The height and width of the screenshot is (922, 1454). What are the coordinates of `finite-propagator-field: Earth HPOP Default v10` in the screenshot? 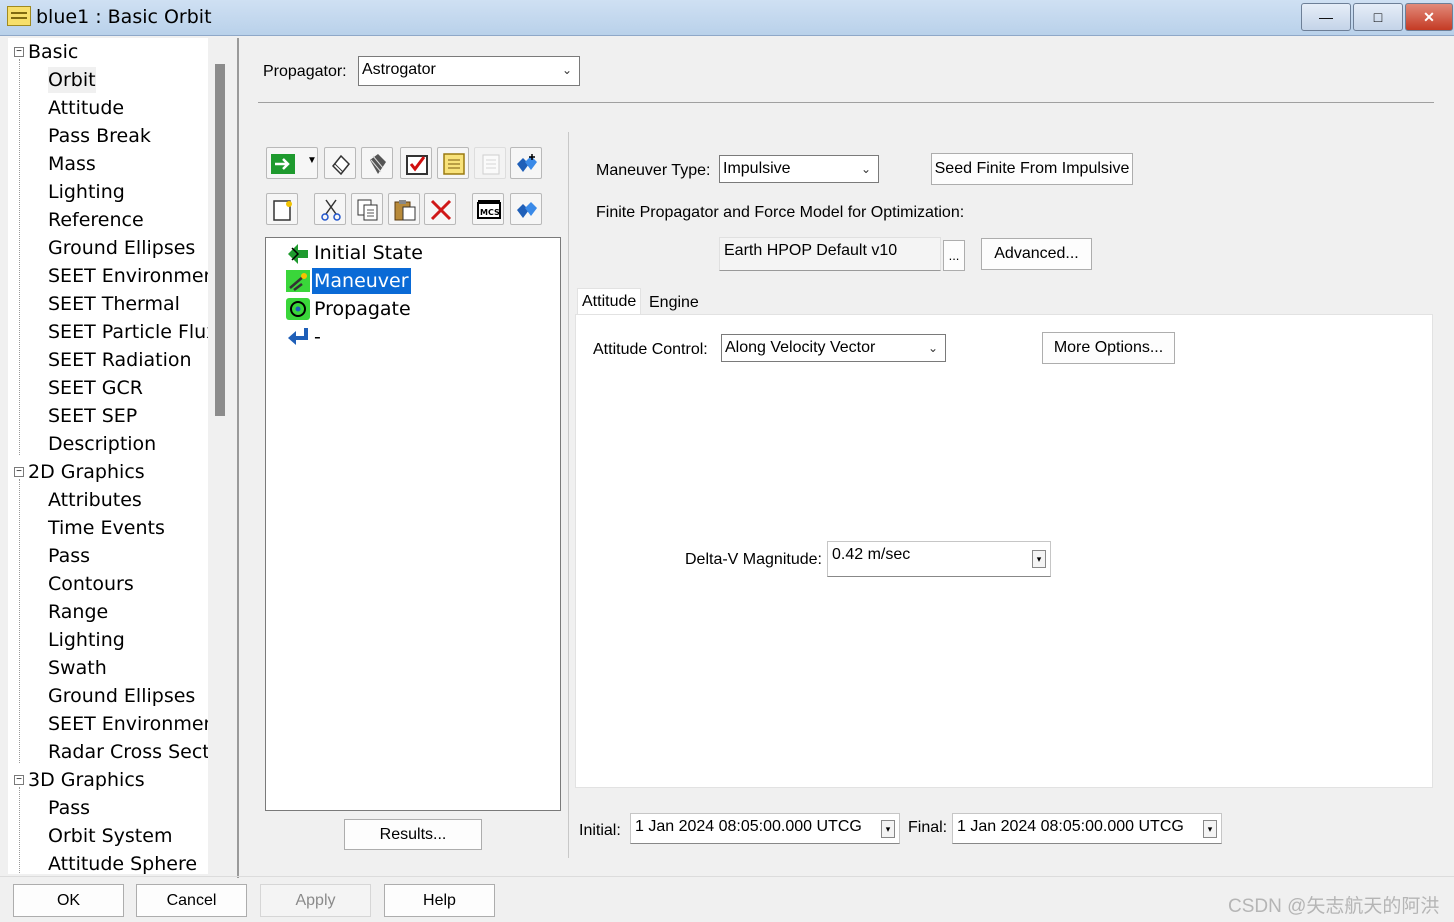 It's located at (830, 254).